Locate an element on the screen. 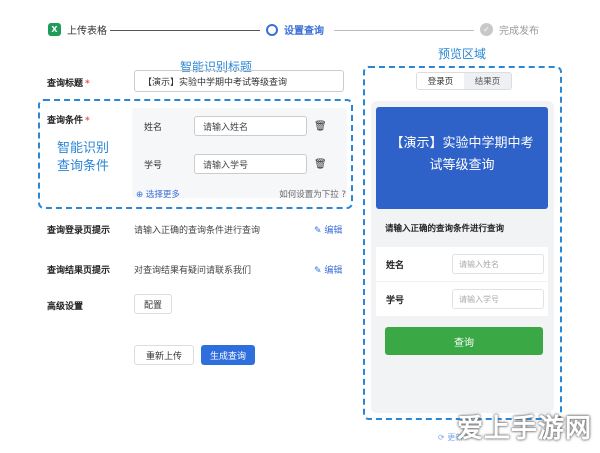 The width and height of the screenshot is (600, 453). result-tip-label: 查询结果页提示 is located at coordinates (79, 271).